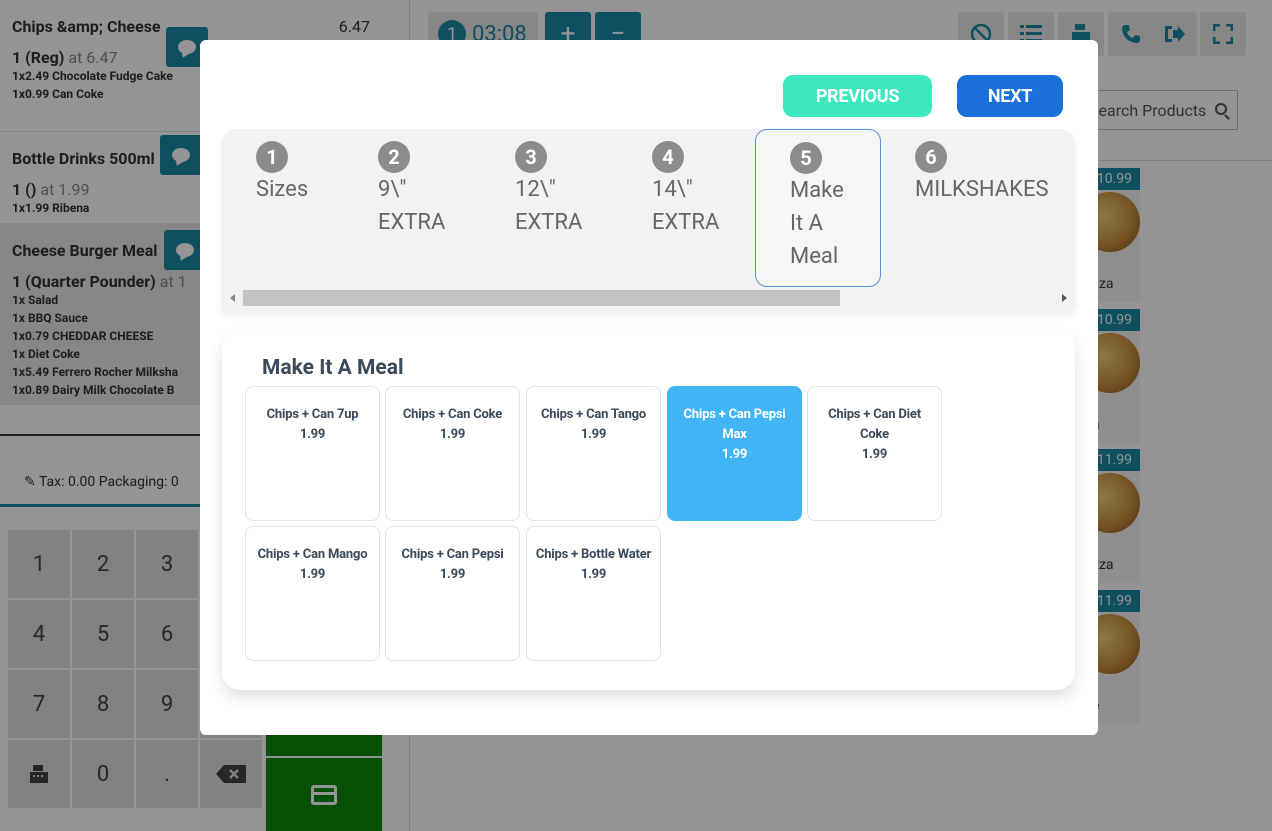 This screenshot has height=831, width=1272. What do you see at coordinates (668, 157) in the screenshot?
I see `step-number: 4` at bounding box center [668, 157].